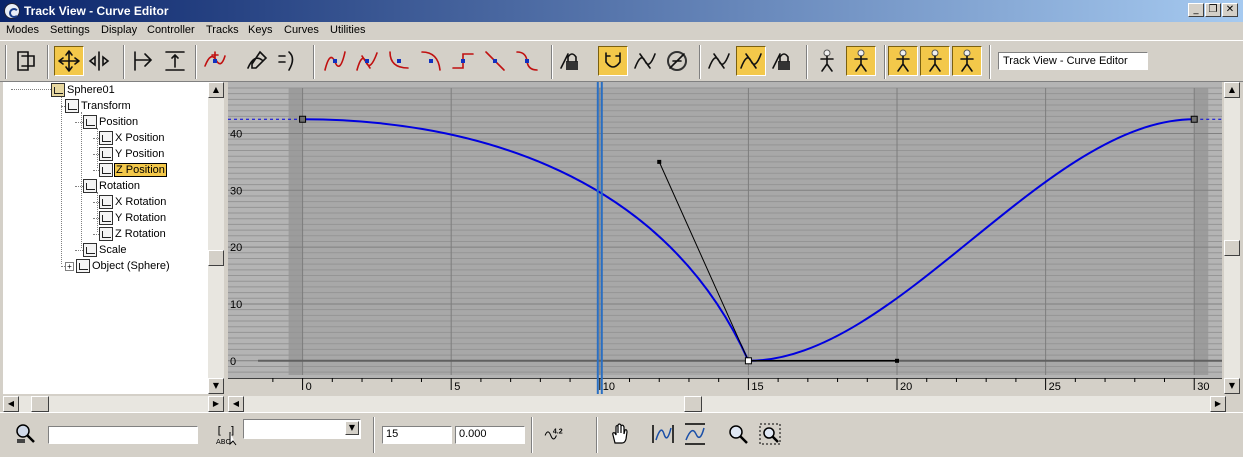  What do you see at coordinates (171, 30) in the screenshot?
I see `menu-controller: Controller` at bounding box center [171, 30].